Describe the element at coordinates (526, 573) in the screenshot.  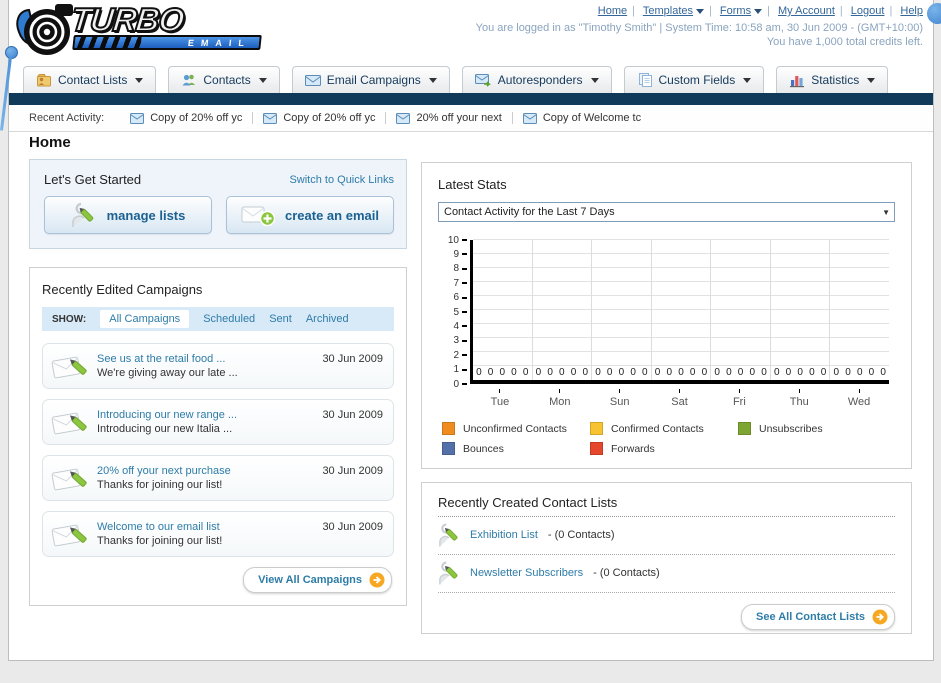
I see `contact-list-link: Newsletter Subscribers` at that location.